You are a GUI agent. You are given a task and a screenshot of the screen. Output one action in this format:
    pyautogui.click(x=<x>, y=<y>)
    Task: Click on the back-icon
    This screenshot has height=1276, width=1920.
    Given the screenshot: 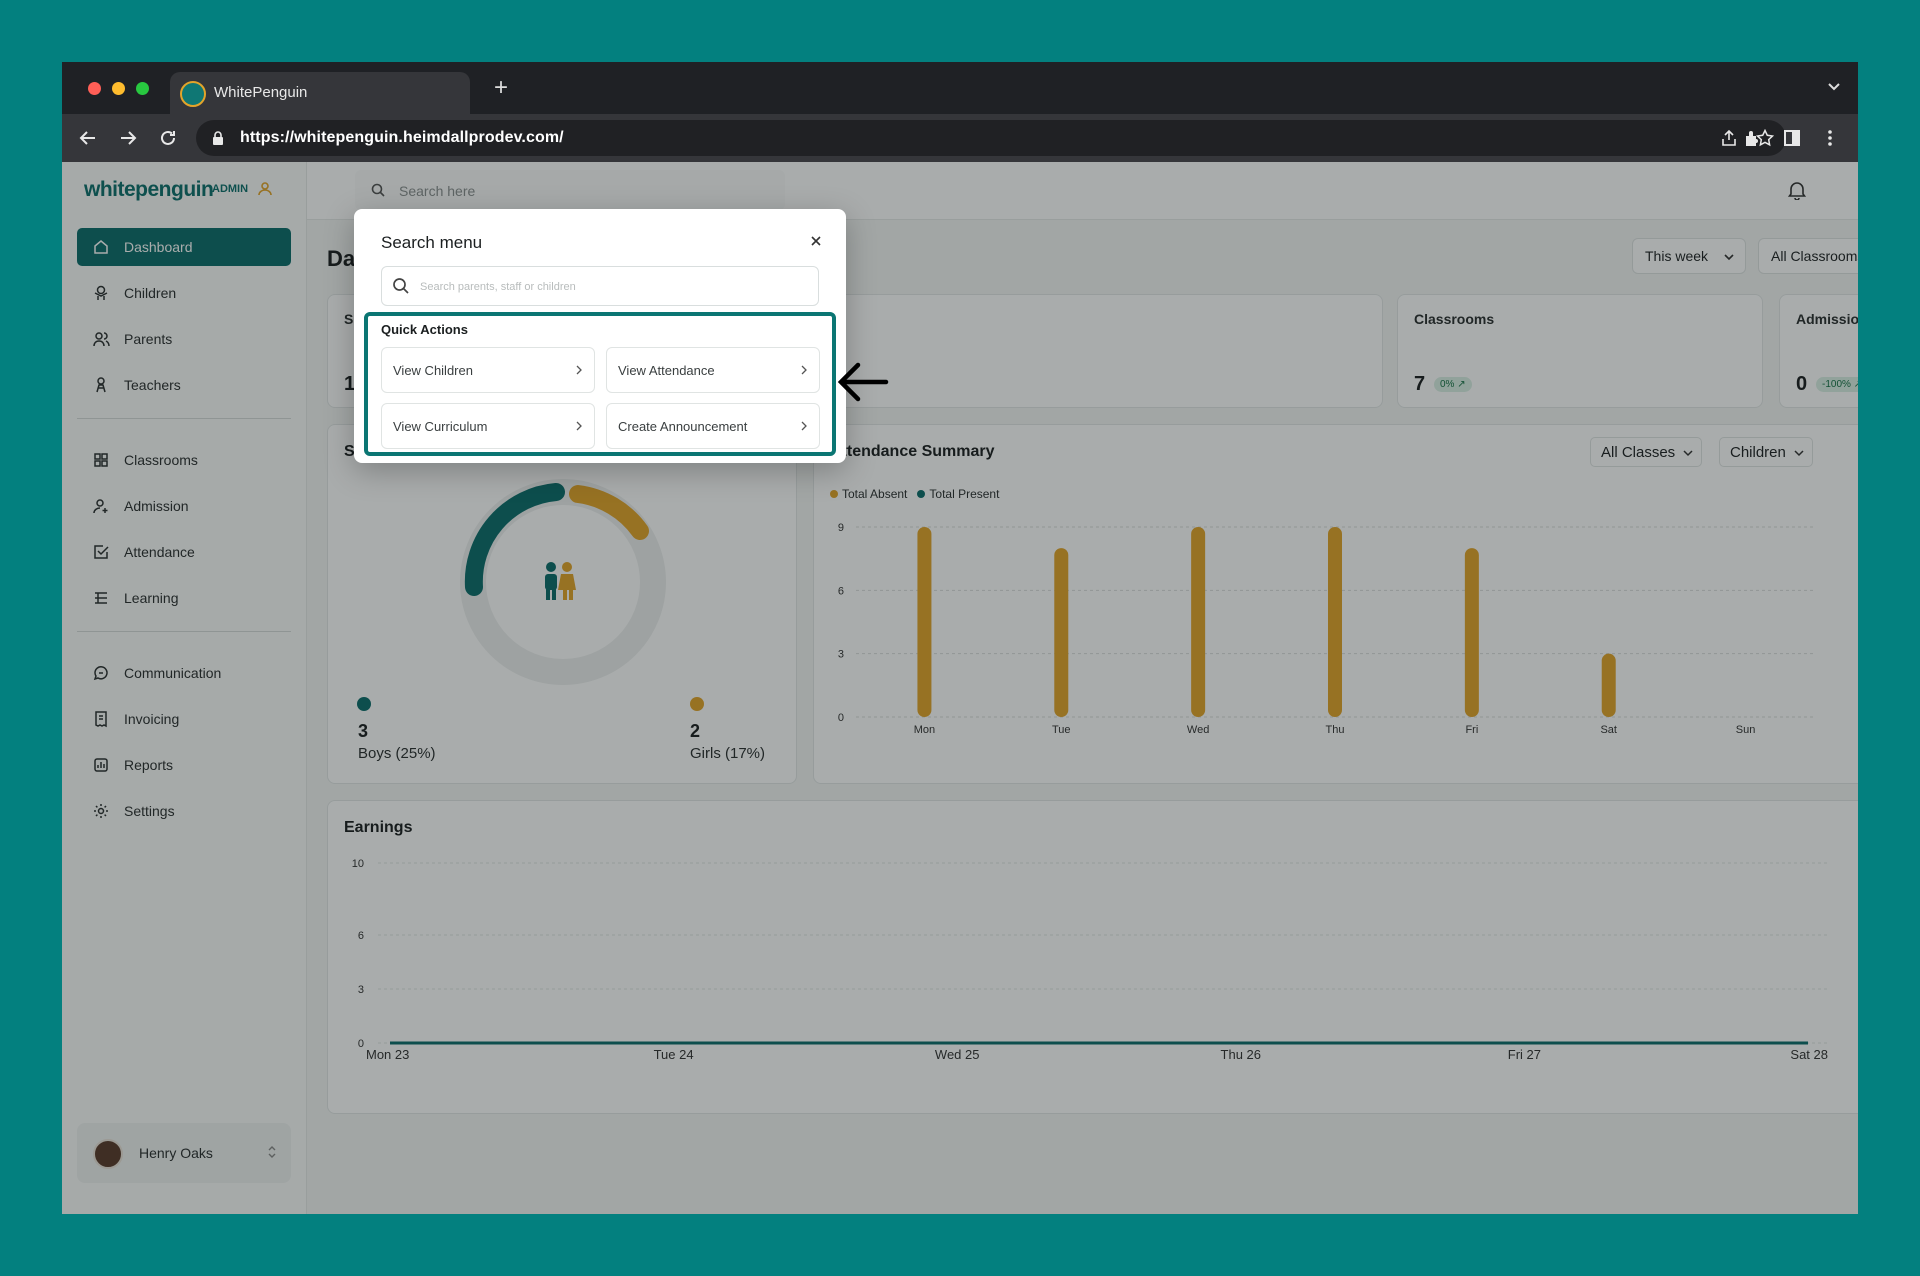 What is the action you would take?
    pyautogui.click(x=88, y=138)
    